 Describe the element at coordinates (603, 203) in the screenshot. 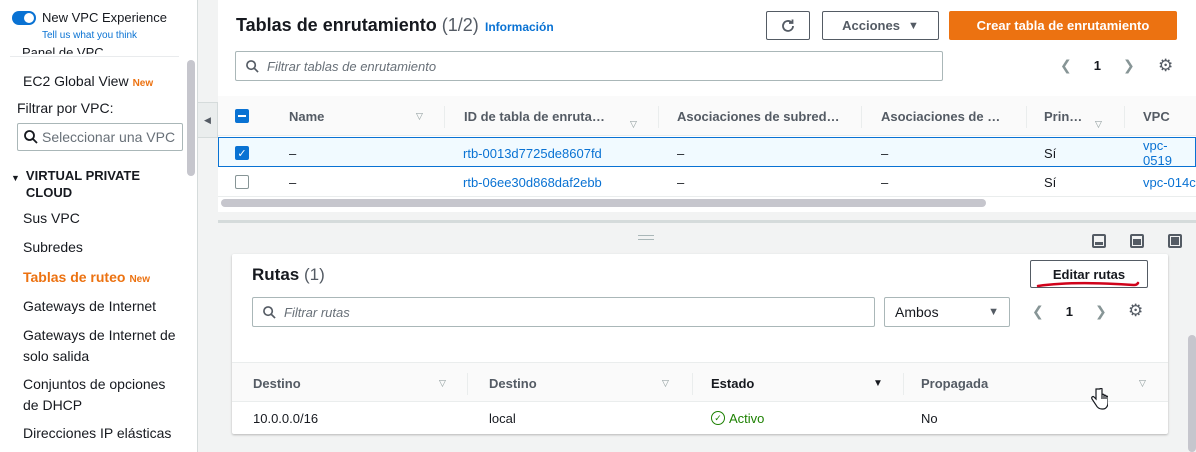

I see `horizontal-scrollbar` at that location.